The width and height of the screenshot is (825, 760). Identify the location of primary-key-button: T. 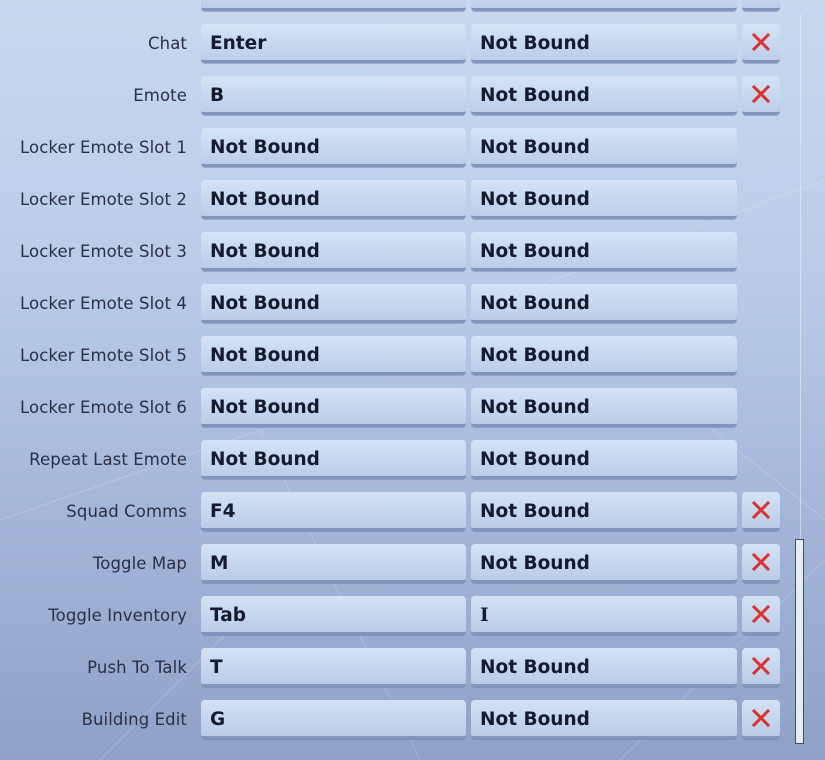
(333, 667).